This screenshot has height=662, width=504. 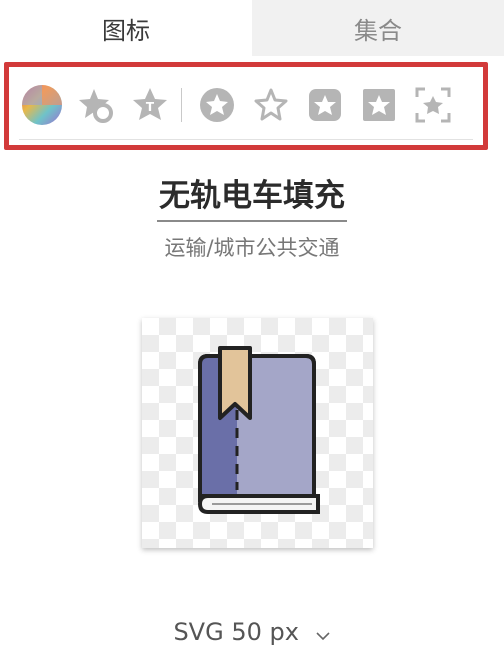 What do you see at coordinates (323, 633) in the screenshot?
I see `chevron-down-icon` at bounding box center [323, 633].